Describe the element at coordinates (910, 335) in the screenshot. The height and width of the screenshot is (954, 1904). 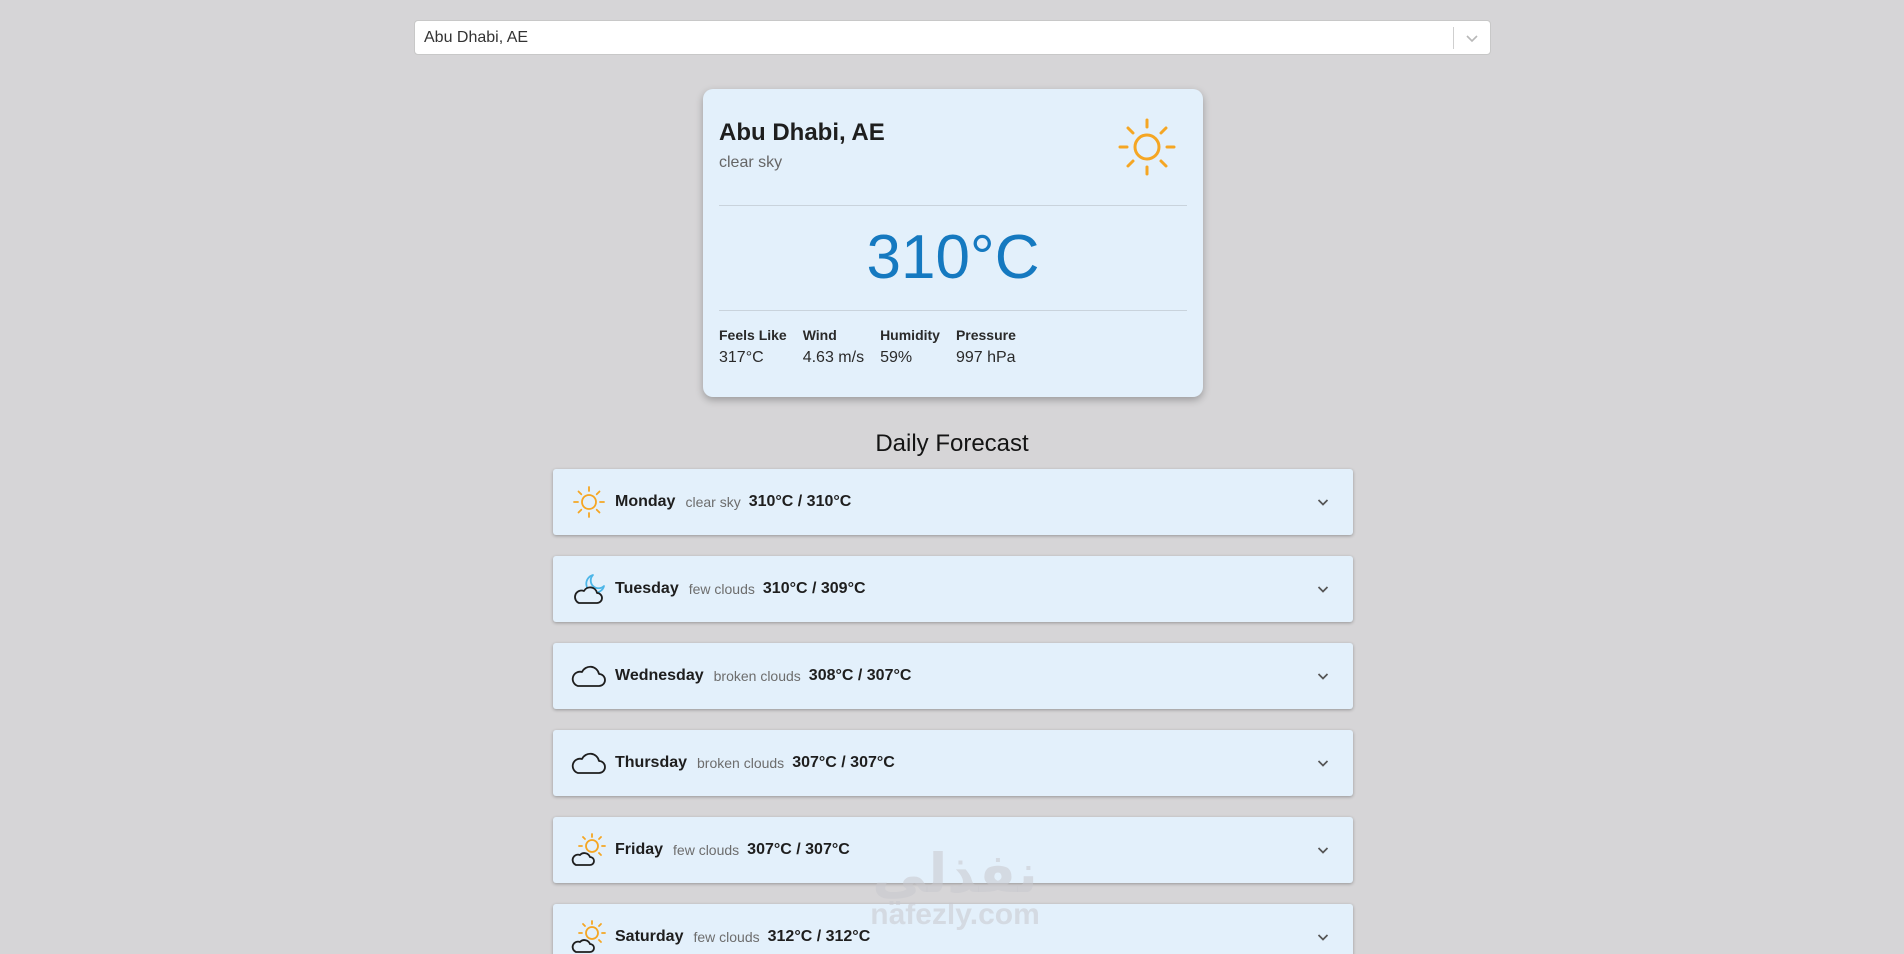
I see `detail-label: Humidity` at that location.